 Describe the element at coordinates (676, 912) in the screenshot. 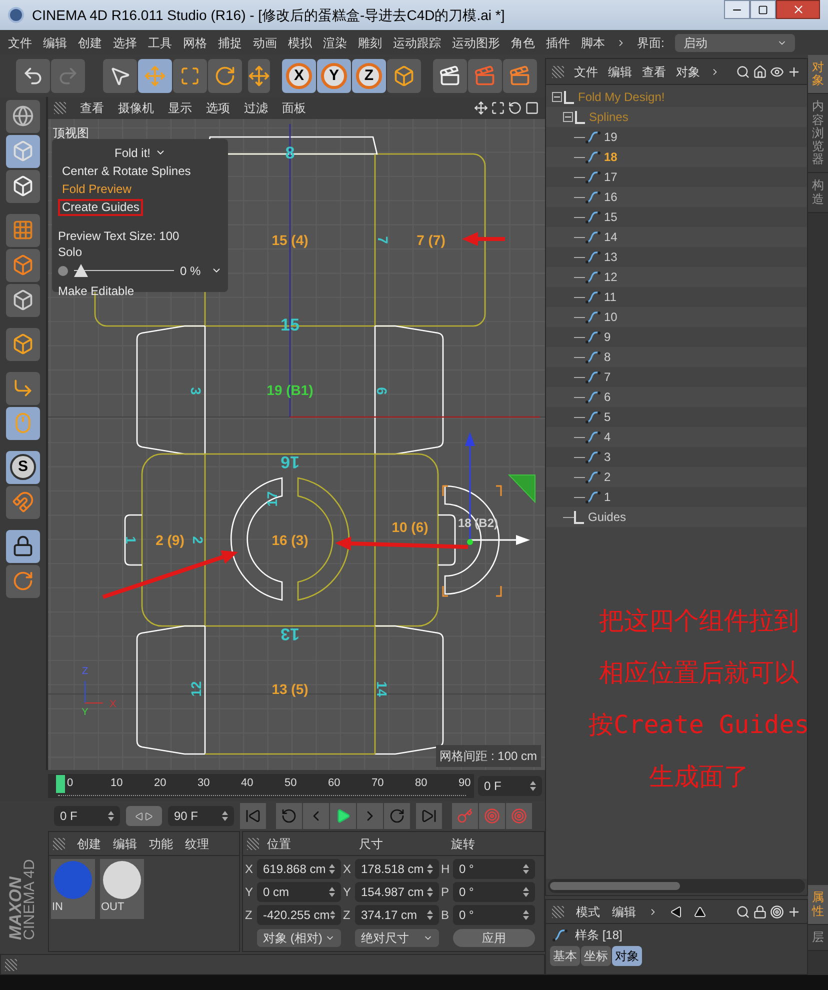

I see `back-icon` at that location.